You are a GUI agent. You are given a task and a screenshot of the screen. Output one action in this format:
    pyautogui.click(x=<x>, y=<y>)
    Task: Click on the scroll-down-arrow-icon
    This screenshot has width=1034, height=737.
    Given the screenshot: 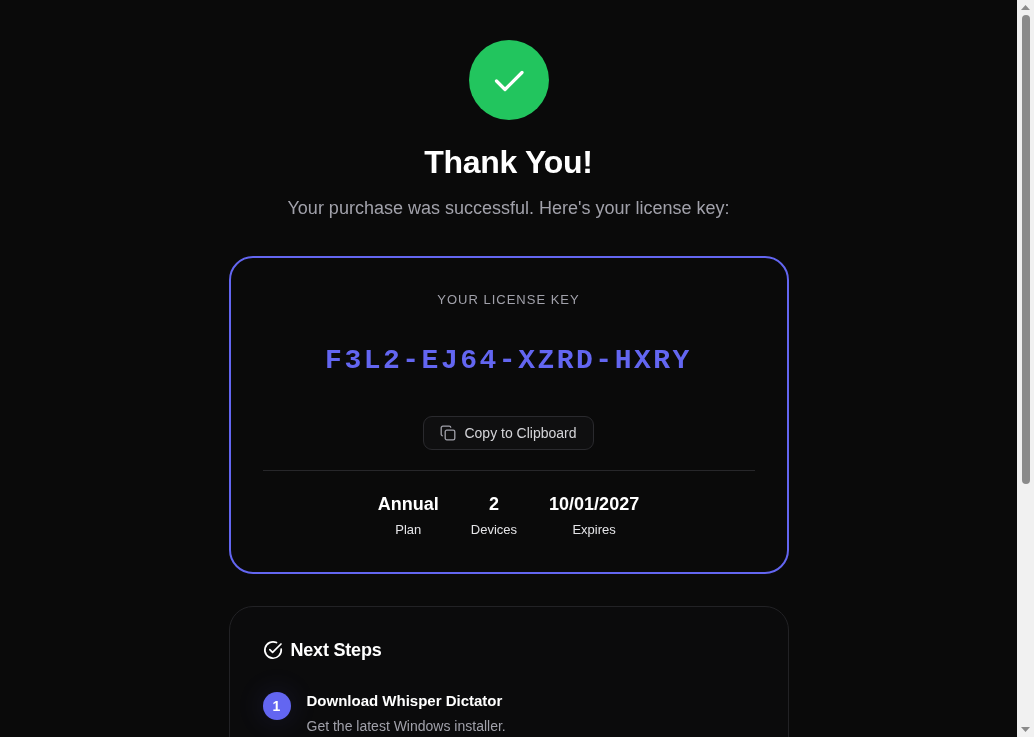 What is the action you would take?
    pyautogui.click(x=1025, y=729)
    